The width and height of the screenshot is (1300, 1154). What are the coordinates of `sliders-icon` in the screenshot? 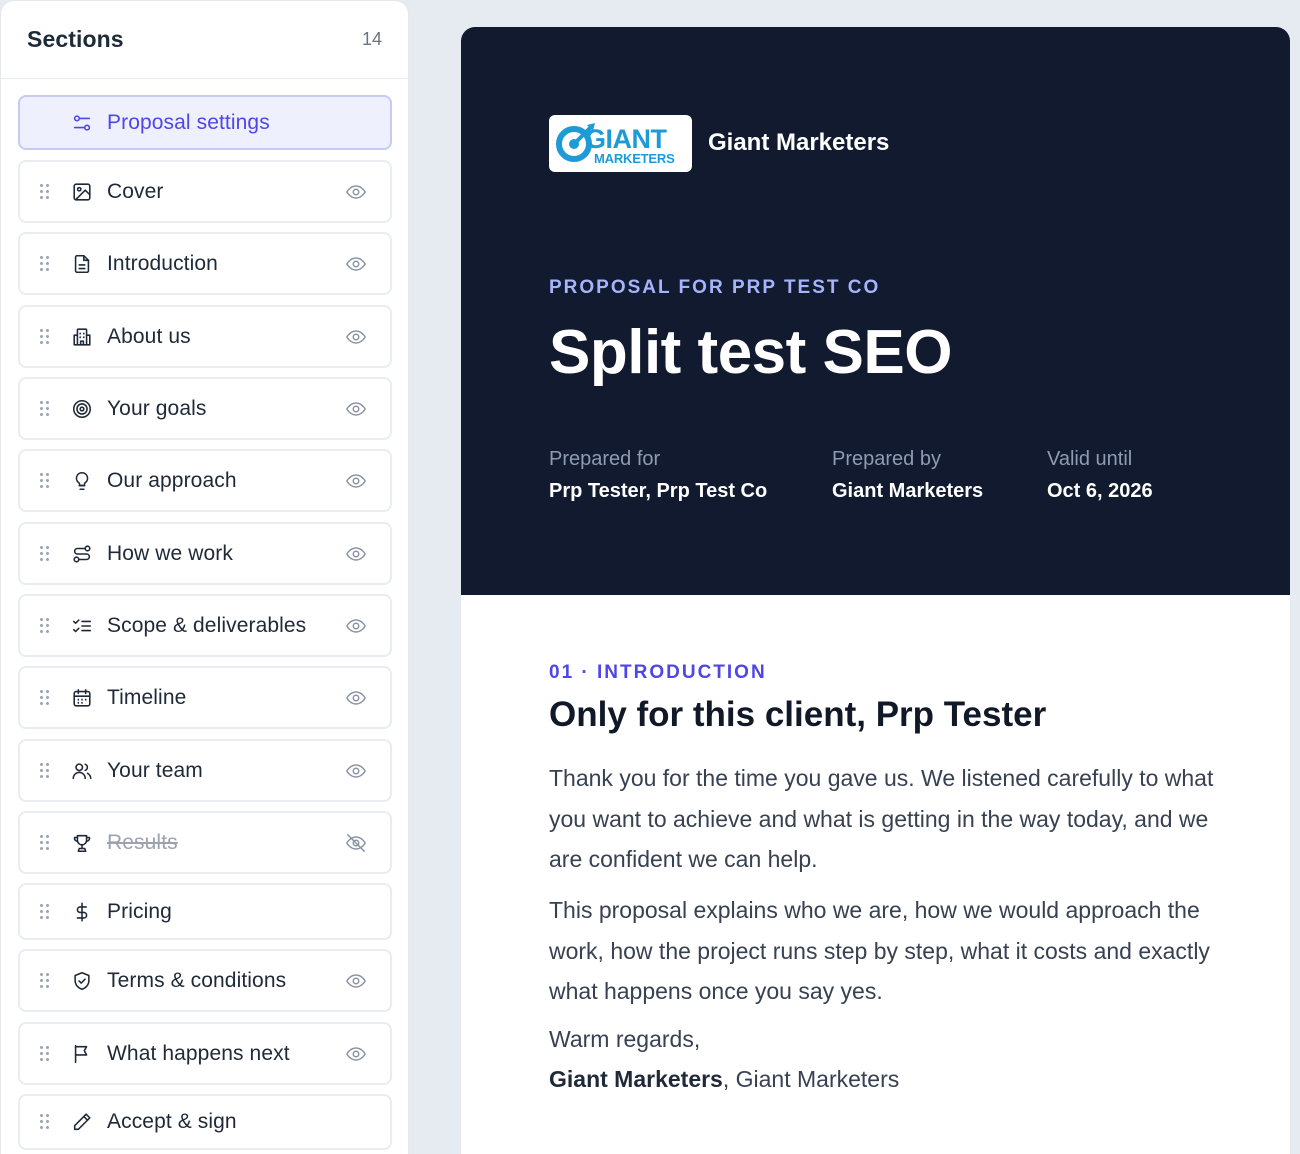 It's located at (82, 123).